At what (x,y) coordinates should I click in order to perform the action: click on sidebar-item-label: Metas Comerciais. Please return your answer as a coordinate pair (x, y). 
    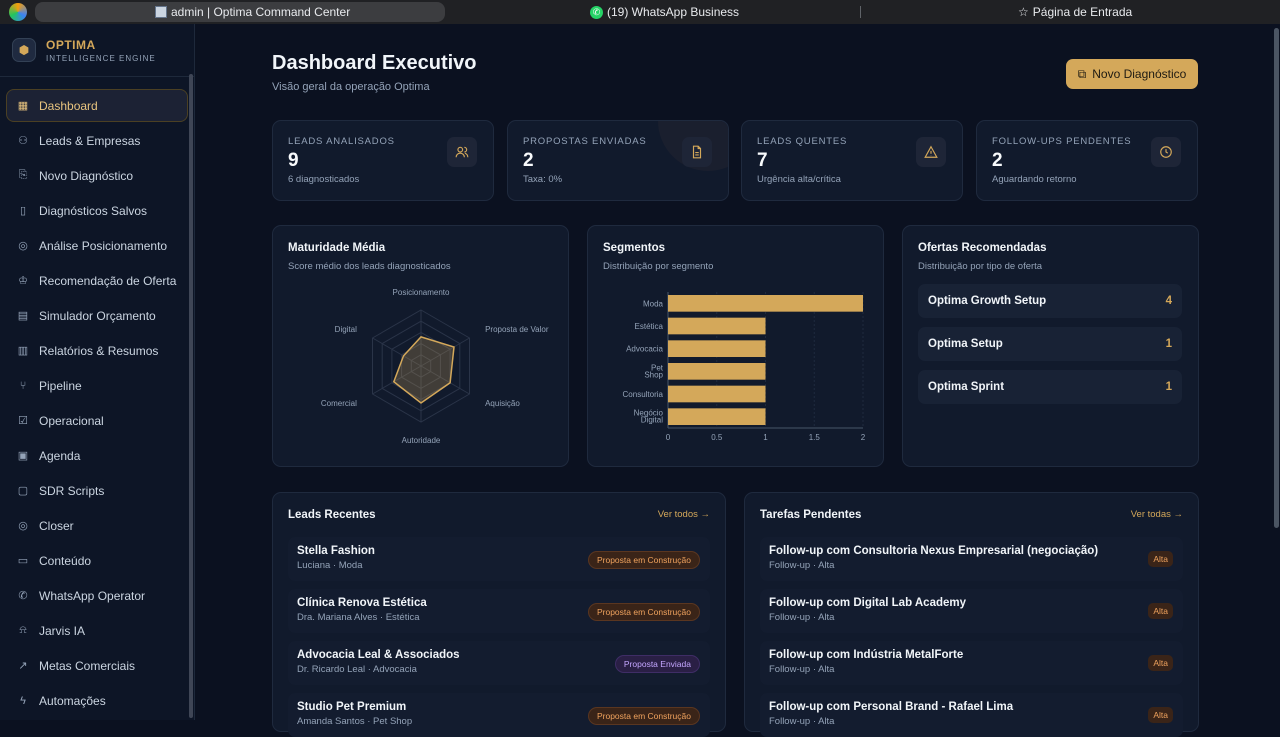
    Looking at the image, I should click on (87, 665).